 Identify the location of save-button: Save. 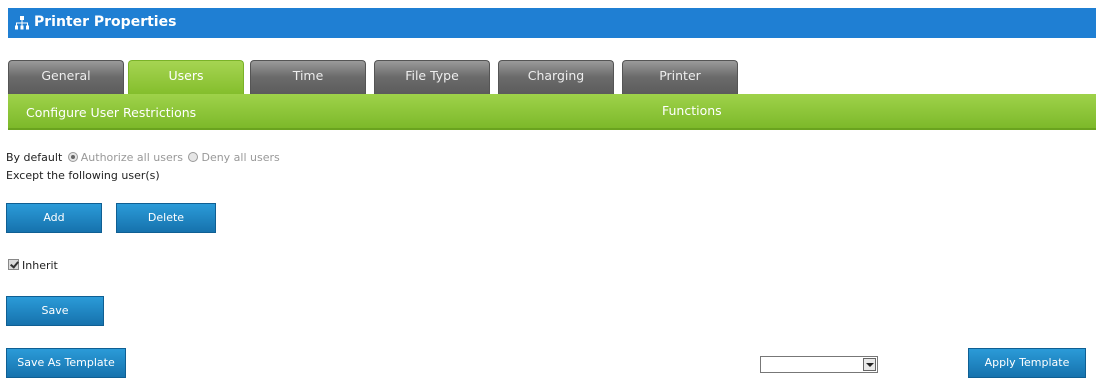
(55, 311).